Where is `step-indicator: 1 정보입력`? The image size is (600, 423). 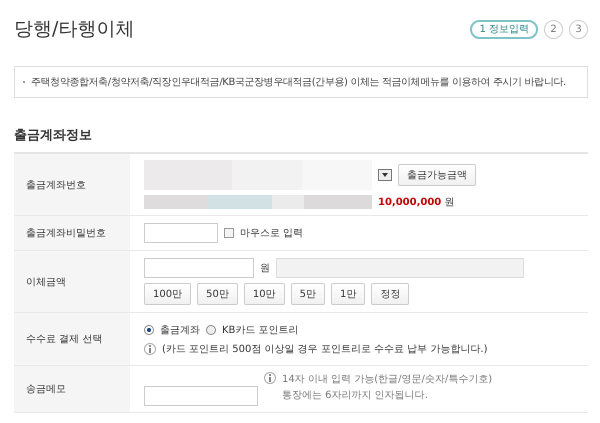
step-indicator: 1 정보입력 is located at coordinates (504, 29).